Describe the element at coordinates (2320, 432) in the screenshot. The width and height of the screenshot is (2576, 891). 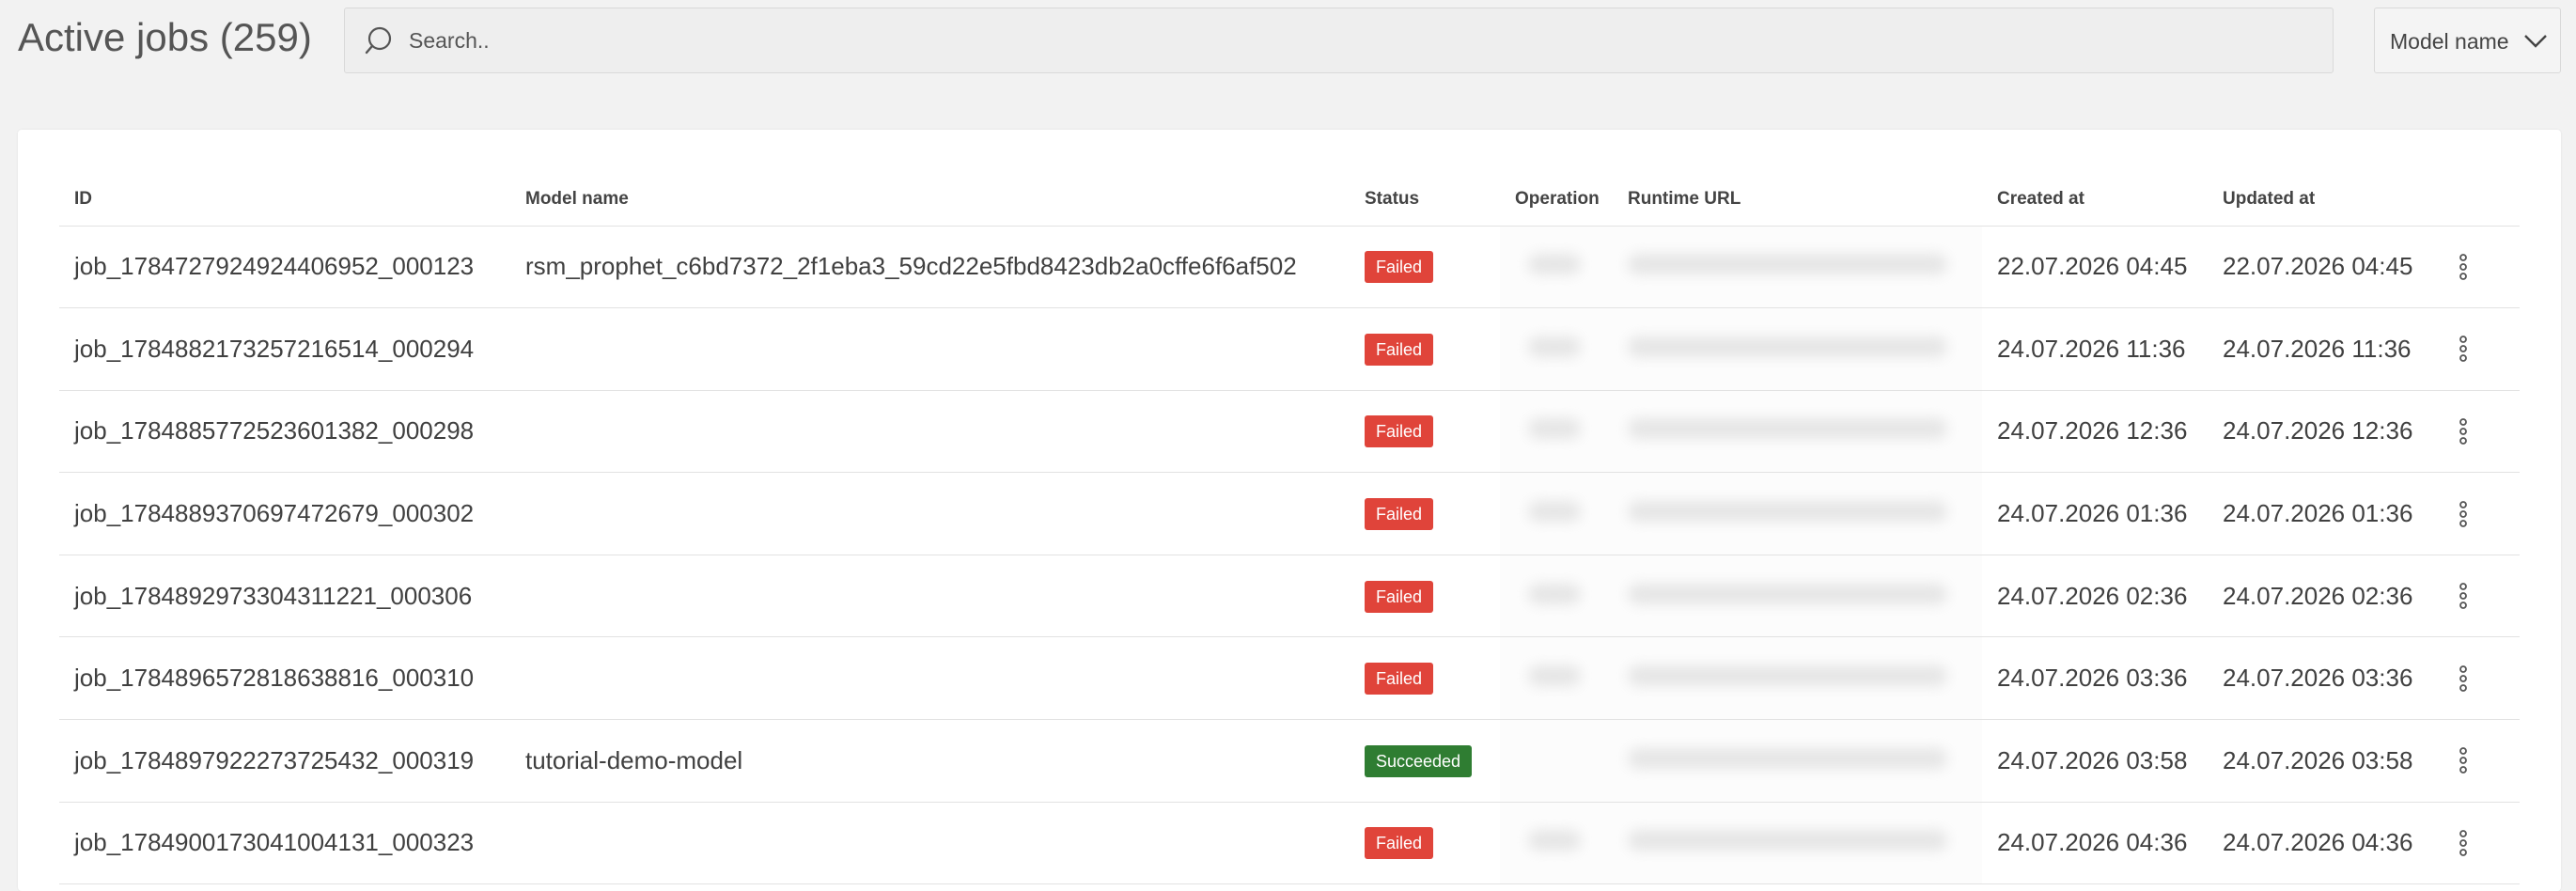
I see `updated-at: 24.07.2026 12:36` at that location.